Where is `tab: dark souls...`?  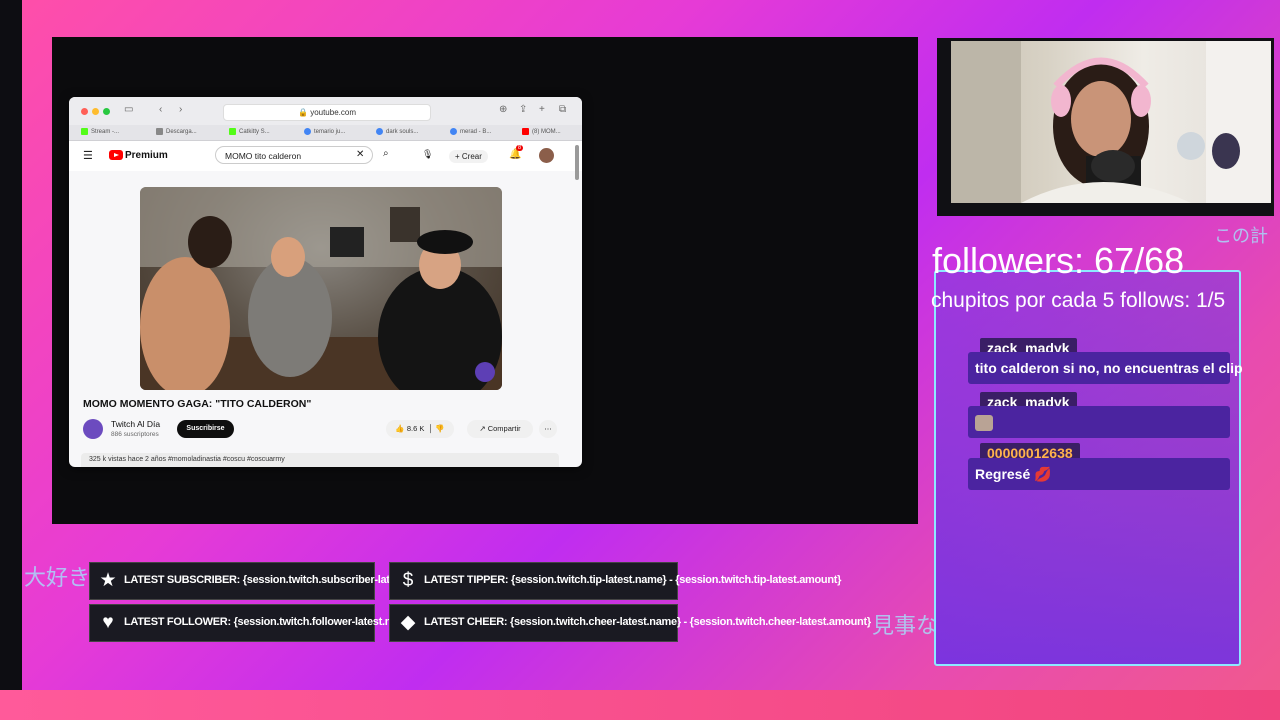
tab: dark souls... is located at coordinates (397, 132).